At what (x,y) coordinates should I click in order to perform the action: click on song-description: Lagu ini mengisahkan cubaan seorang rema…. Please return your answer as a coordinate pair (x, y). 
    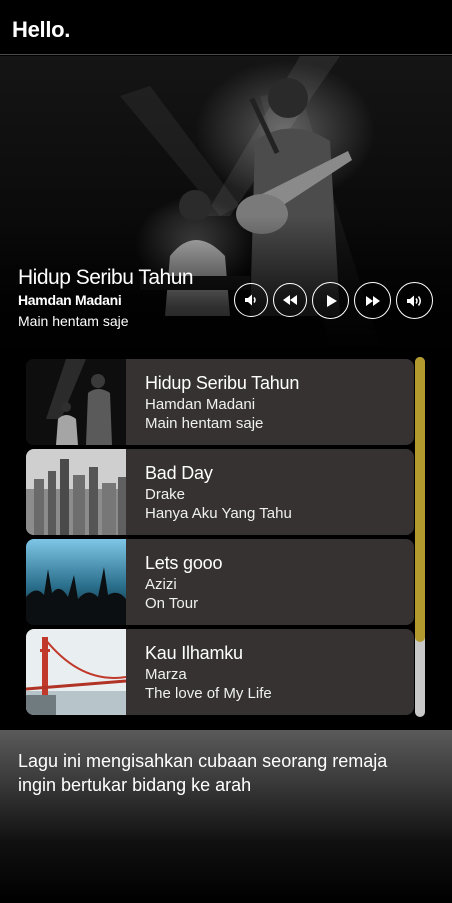
    Looking at the image, I should click on (203, 773).